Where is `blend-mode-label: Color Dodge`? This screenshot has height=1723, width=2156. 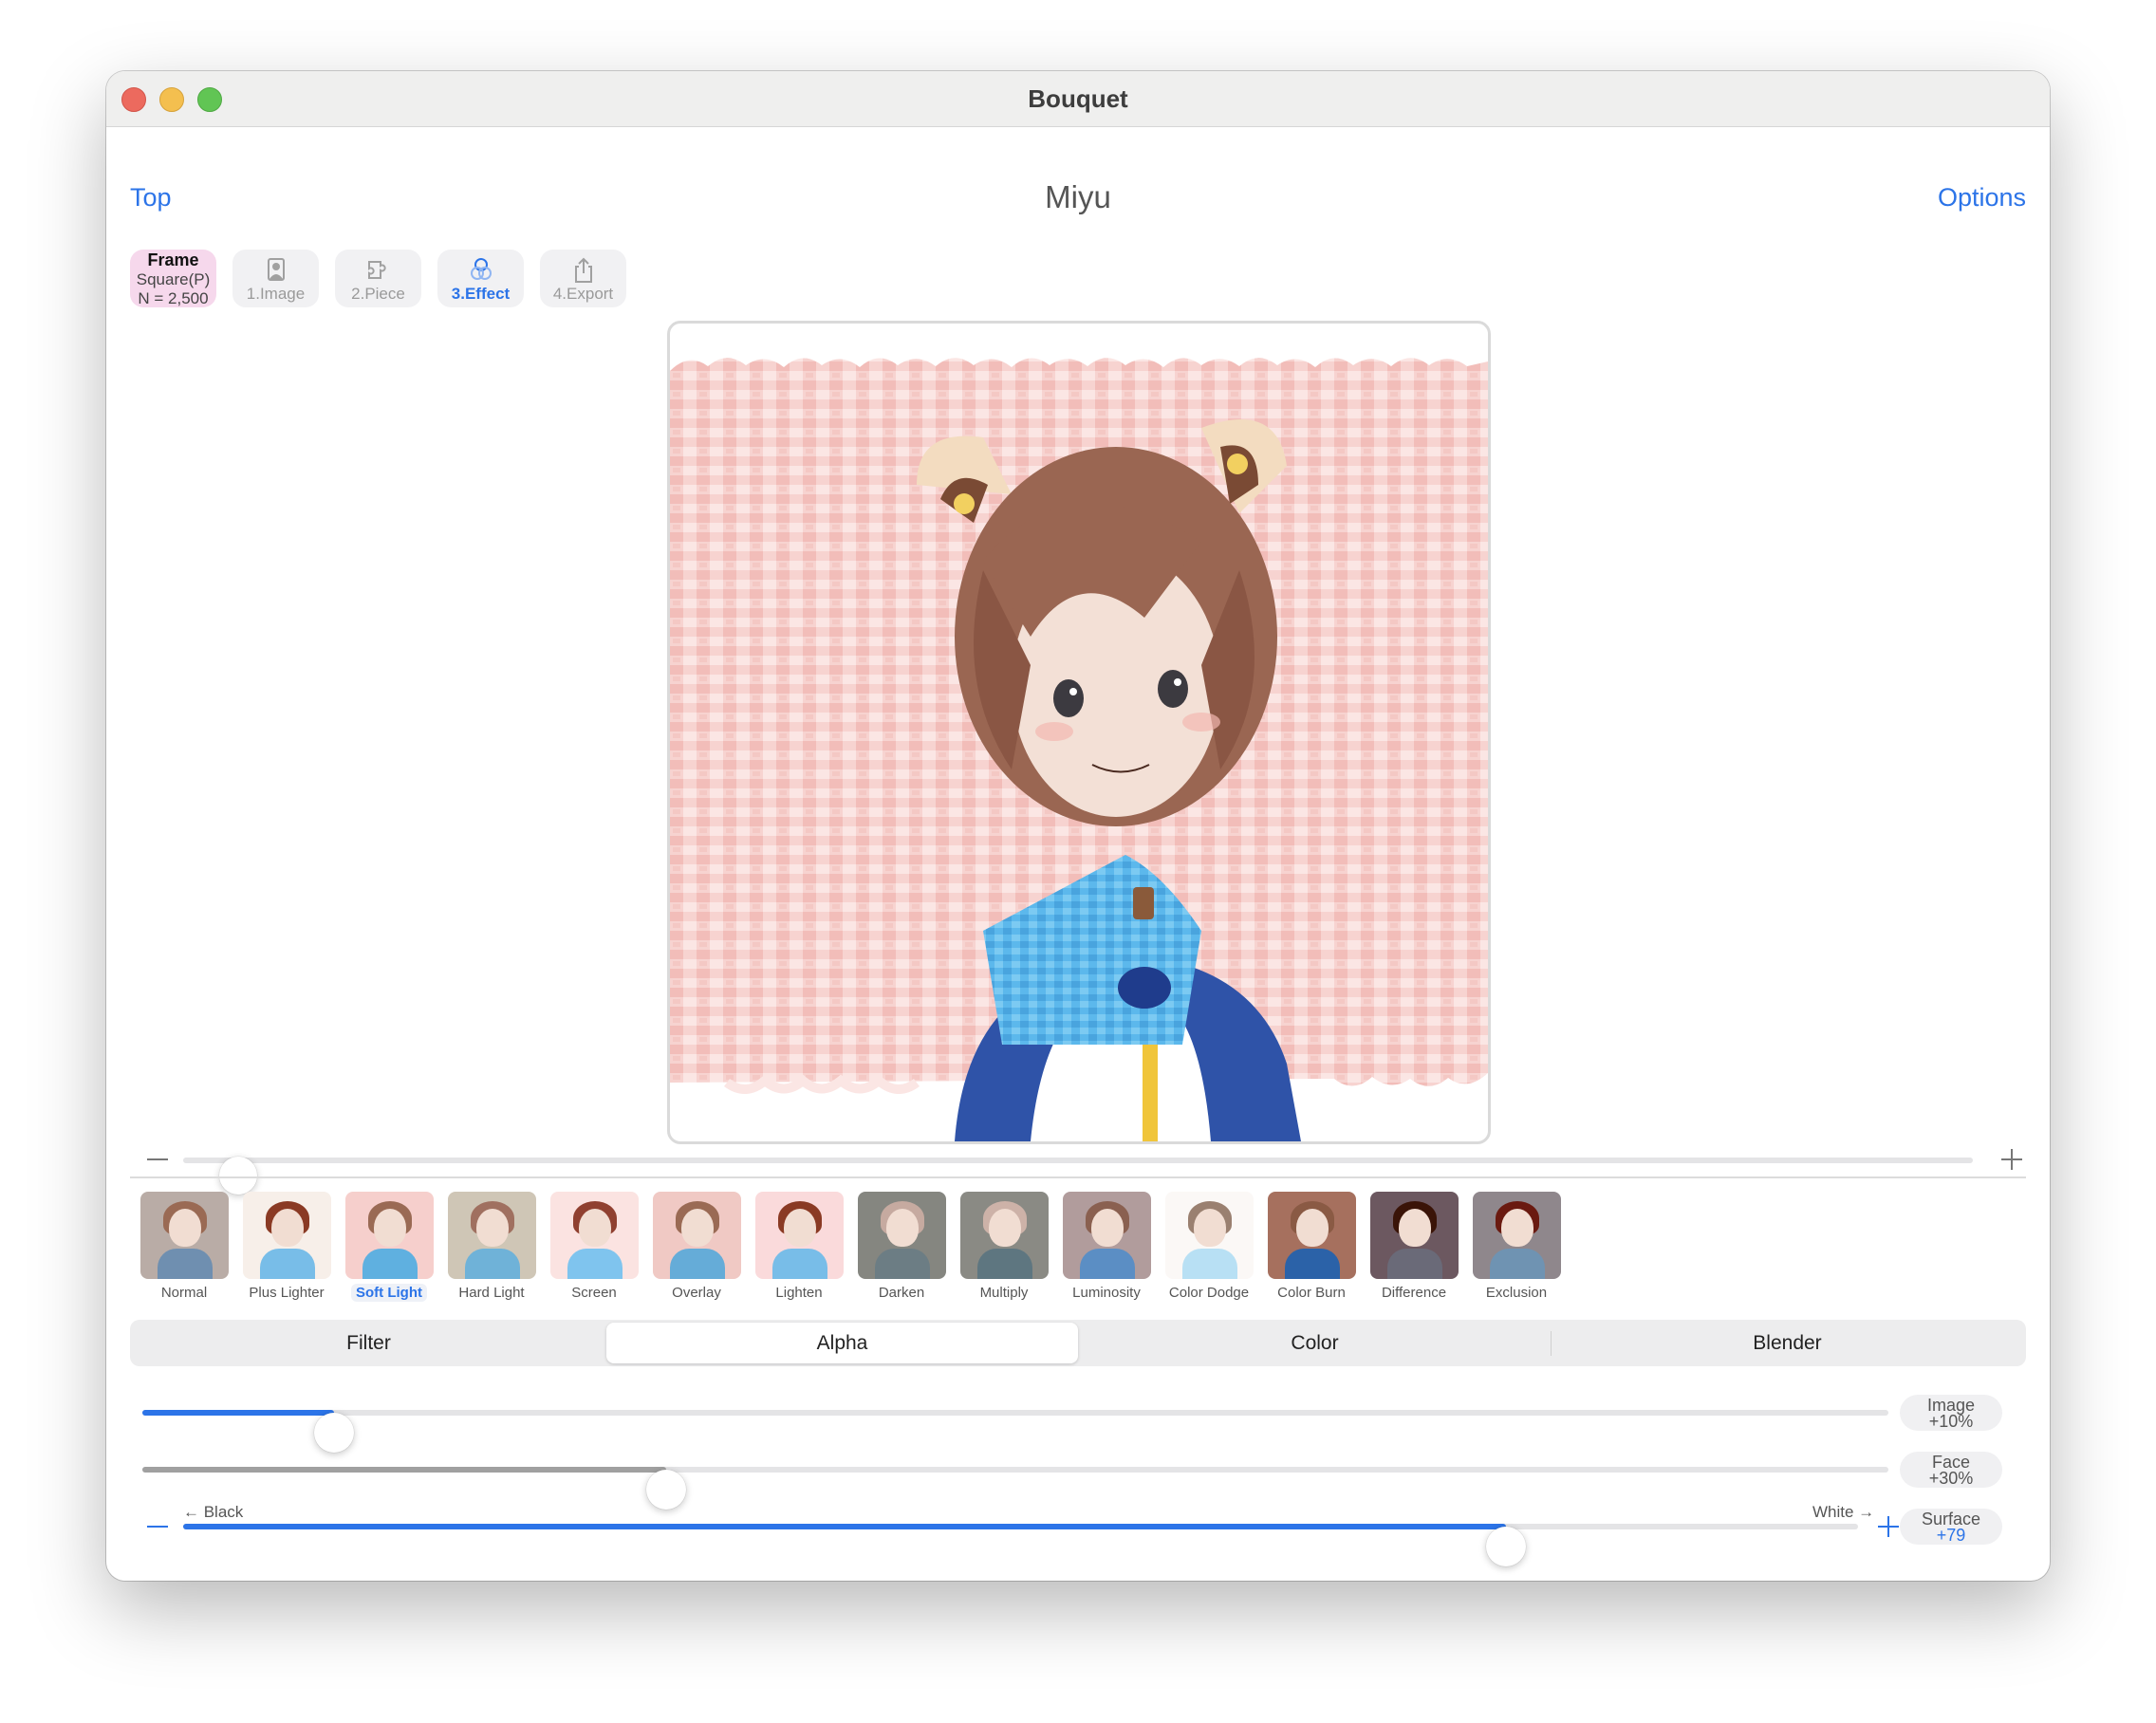
blend-mode-label: Color Dodge is located at coordinates (1209, 1293).